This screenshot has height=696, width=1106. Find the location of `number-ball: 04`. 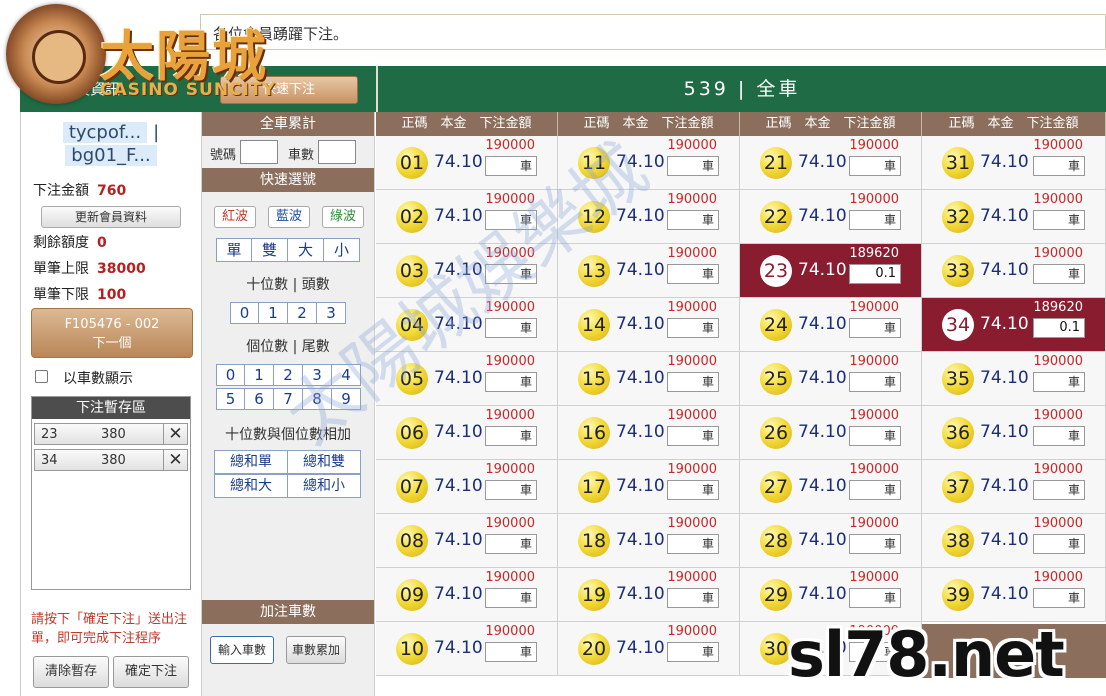

number-ball: 04 is located at coordinates (412, 325).